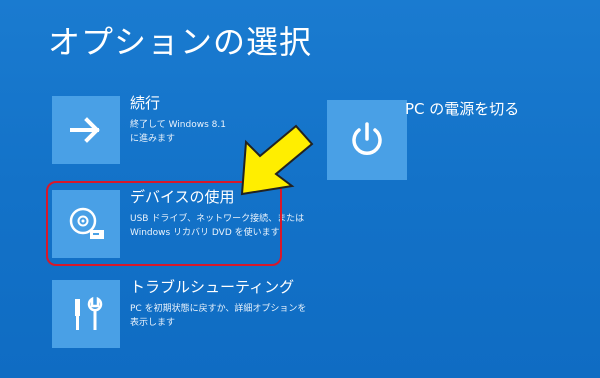  I want to click on troubleshoot-title: トラブルシューティング, so click(212, 287).